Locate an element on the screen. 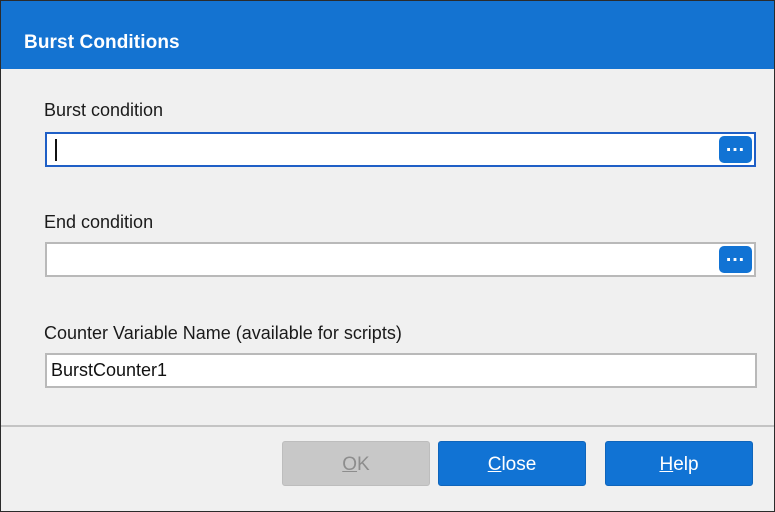  dialog-title: Burst Conditions is located at coordinates (102, 42).